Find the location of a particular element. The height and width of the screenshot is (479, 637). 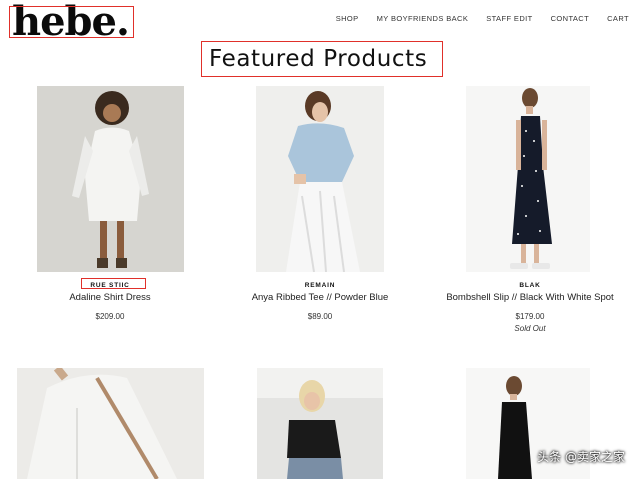

nav-shop: SHOP is located at coordinates (347, 18).